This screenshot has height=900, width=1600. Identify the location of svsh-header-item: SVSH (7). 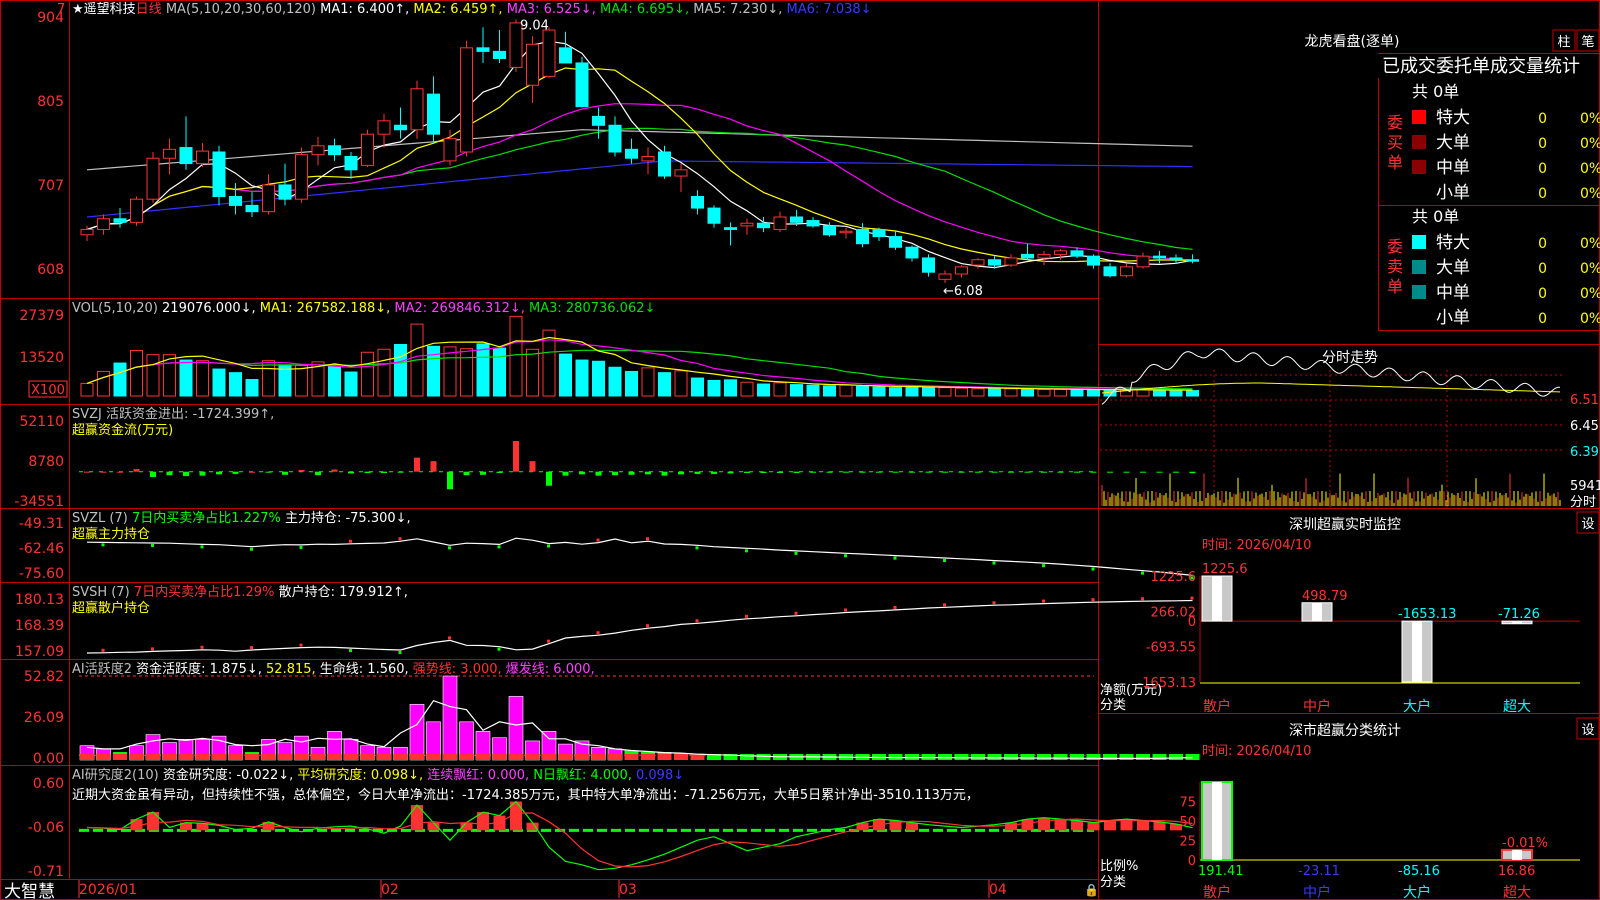
(101, 592).